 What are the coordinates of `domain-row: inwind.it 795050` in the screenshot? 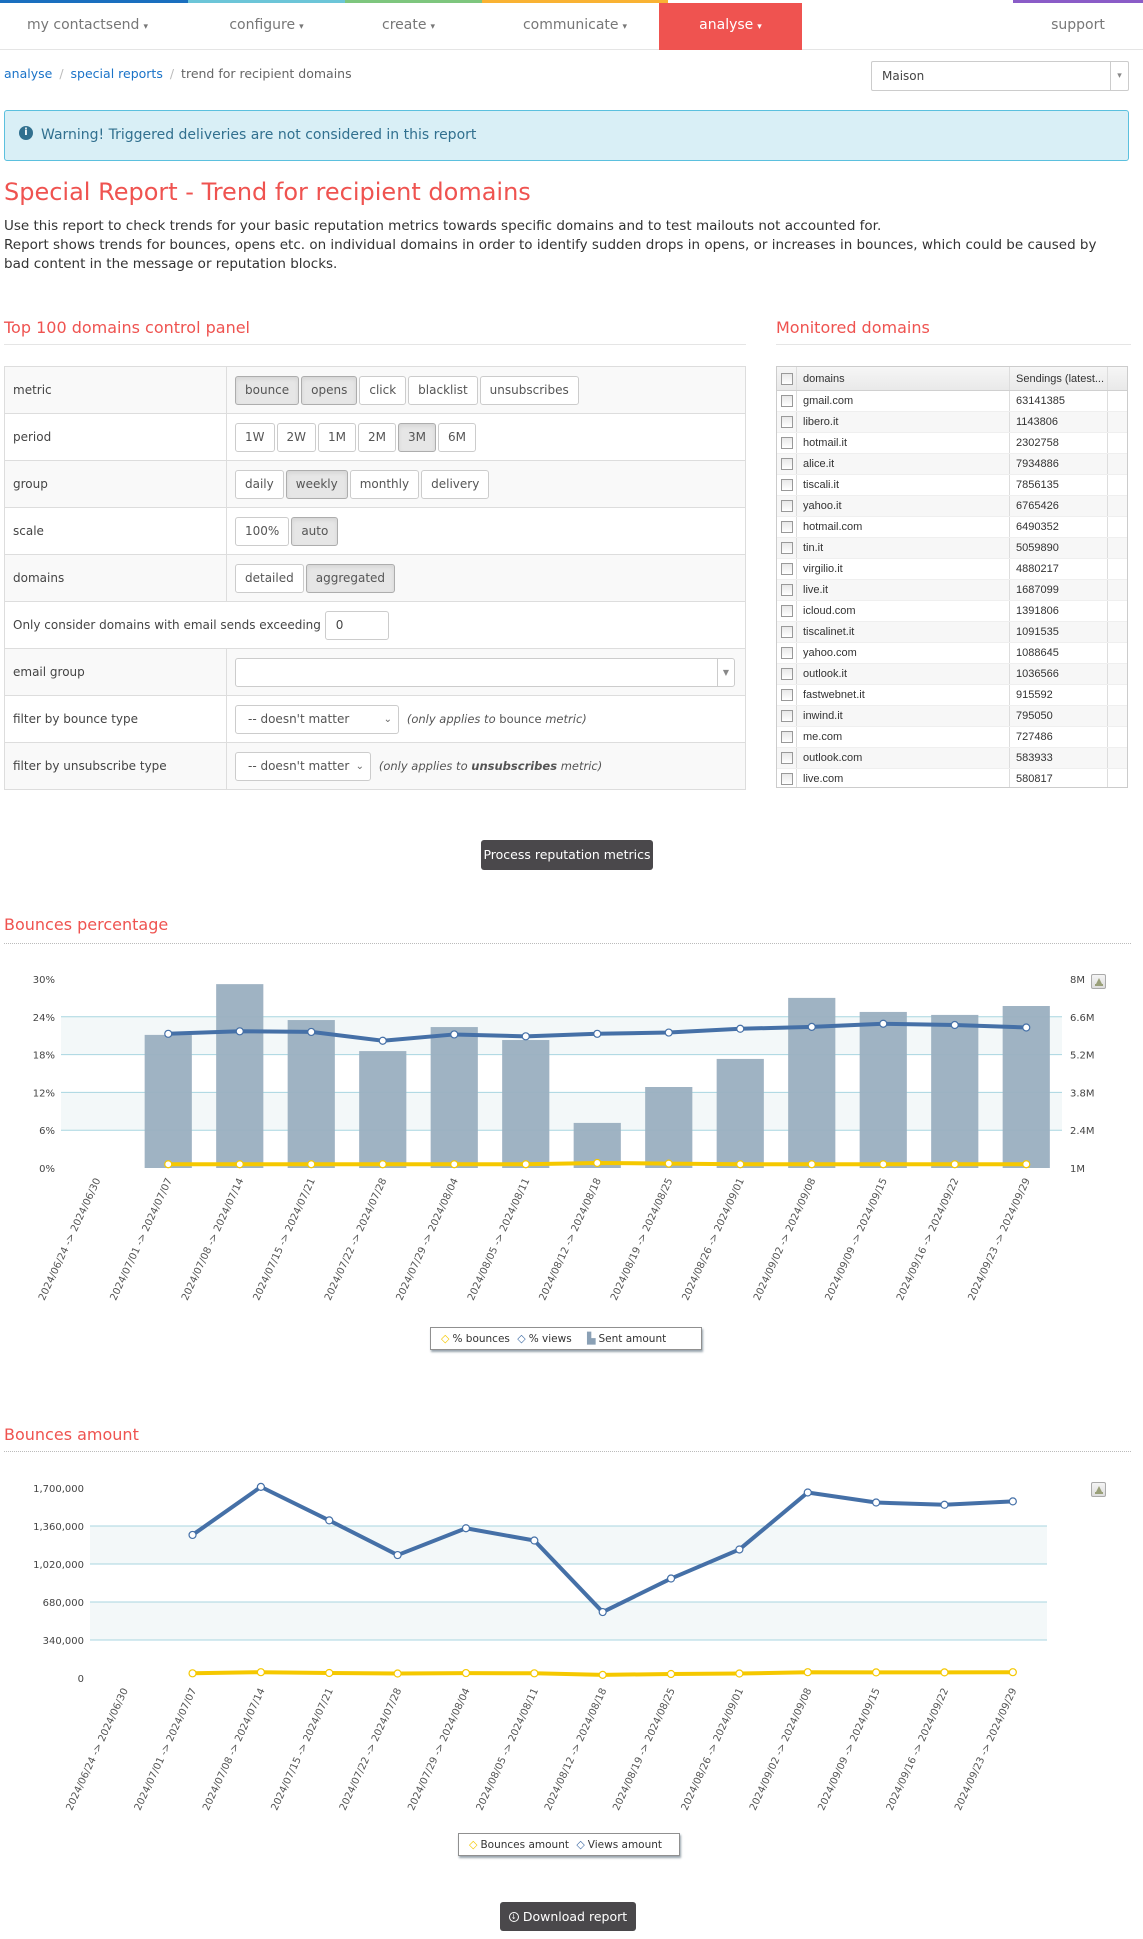 It's located at (952, 716).